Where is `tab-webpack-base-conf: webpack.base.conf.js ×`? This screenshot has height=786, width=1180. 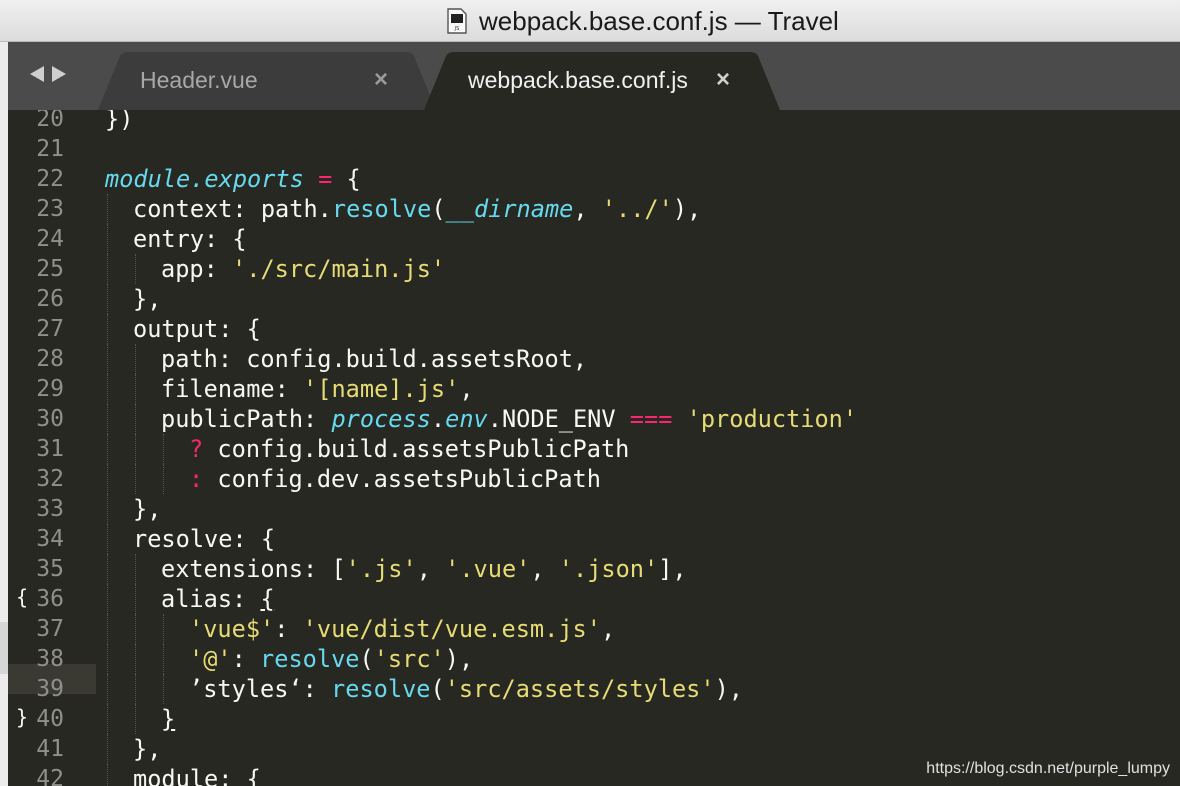 tab-webpack-base-conf: webpack.base.conf.js × is located at coordinates (603, 81).